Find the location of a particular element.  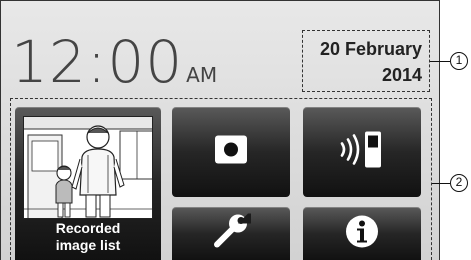

recorded-label-line1: Recorded is located at coordinates (88, 228).